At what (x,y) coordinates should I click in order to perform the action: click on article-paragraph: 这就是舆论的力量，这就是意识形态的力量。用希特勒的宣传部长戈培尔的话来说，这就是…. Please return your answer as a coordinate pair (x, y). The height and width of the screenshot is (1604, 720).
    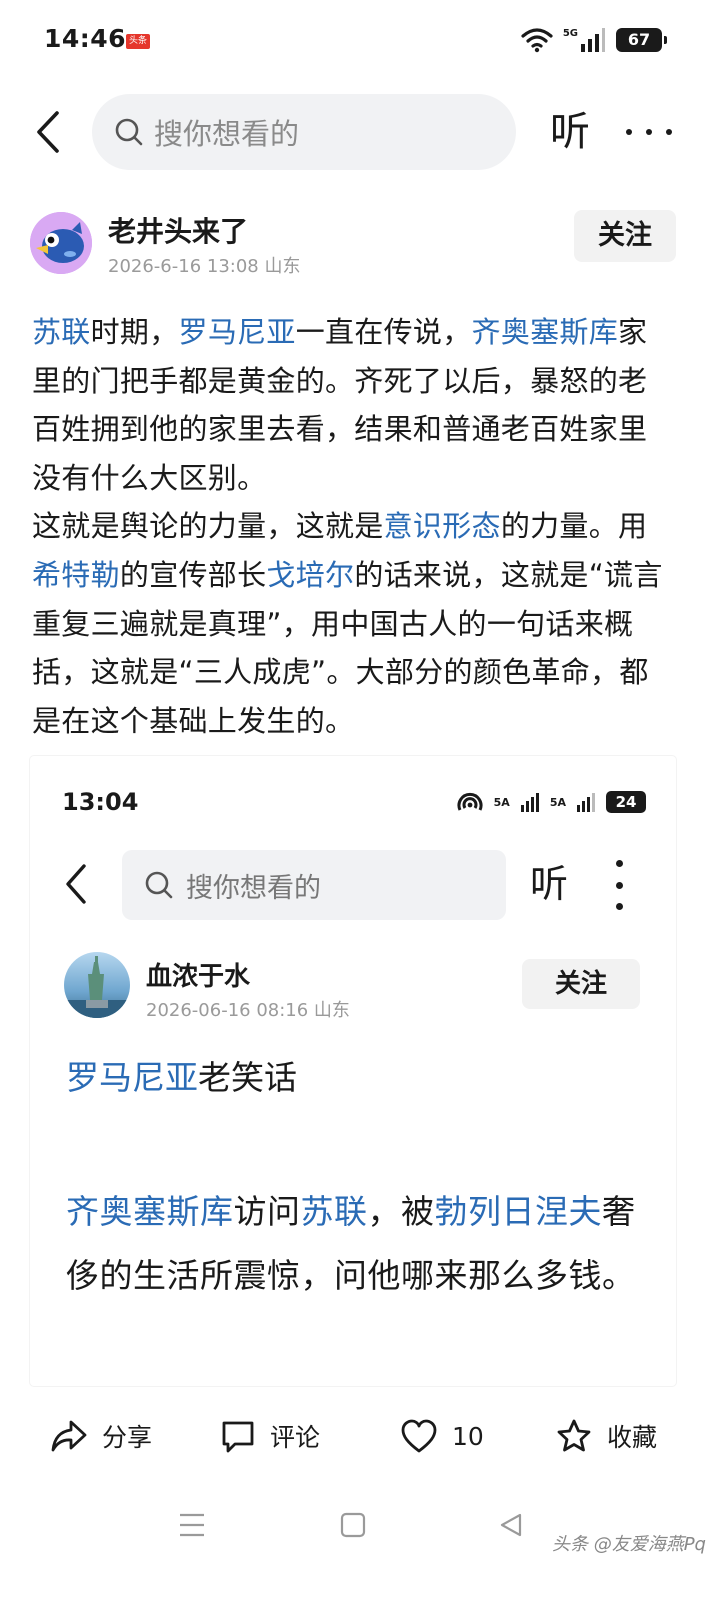
    Looking at the image, I should click on (352, 623).